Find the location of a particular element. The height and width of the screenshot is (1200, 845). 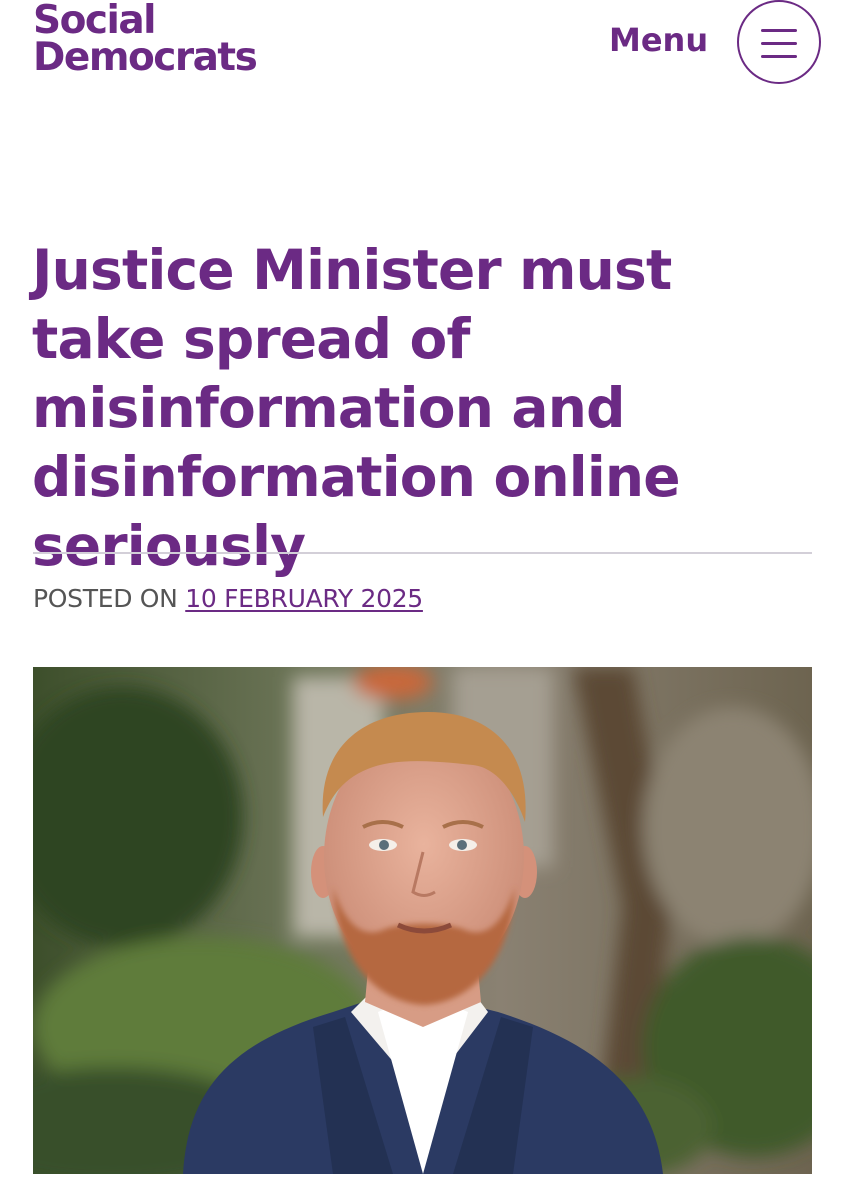

posted-on-label: POSTED ON is located at coordinates (105, 598).